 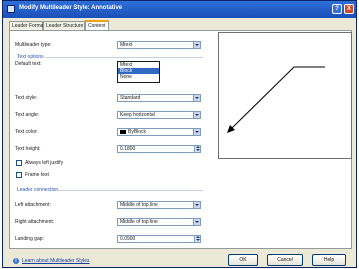 What do you see at coordinates (28, 64) in the screenshot?
I see `default-text-label: Default text:` at bounding box center [28, 64].